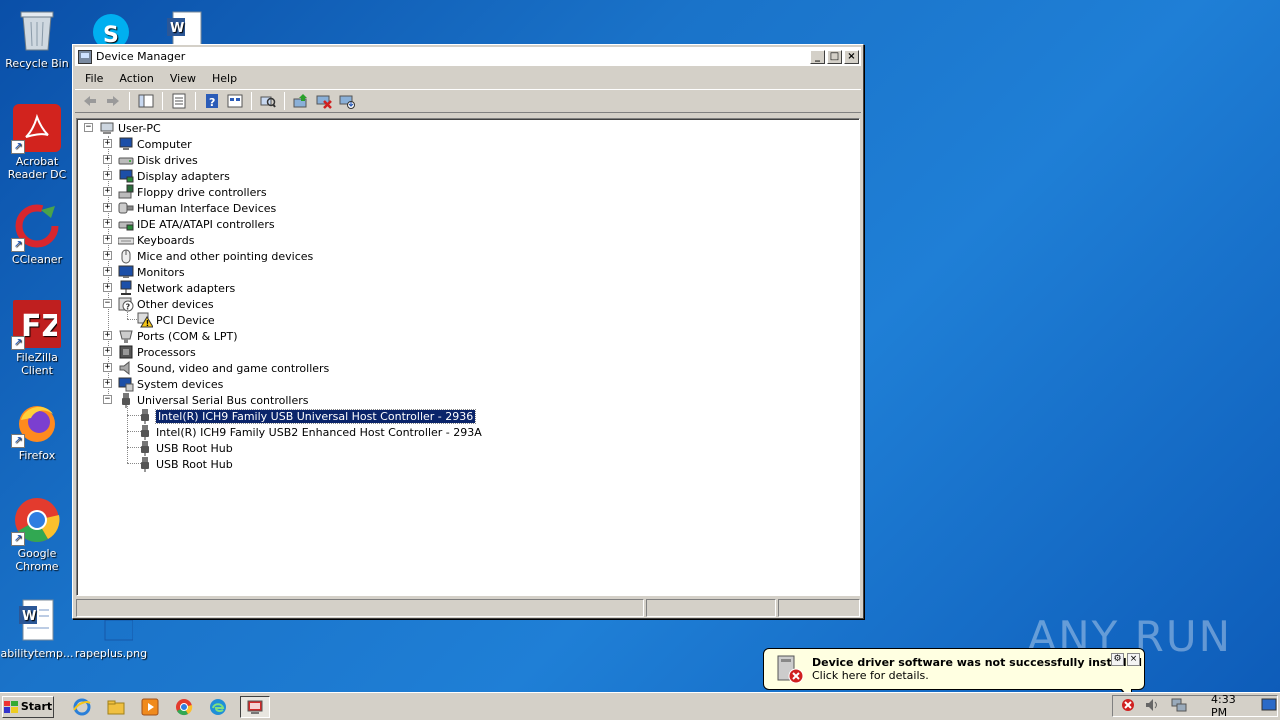  I want to click on tree-item-network-adapters: Network adapters, so click(176, 288).